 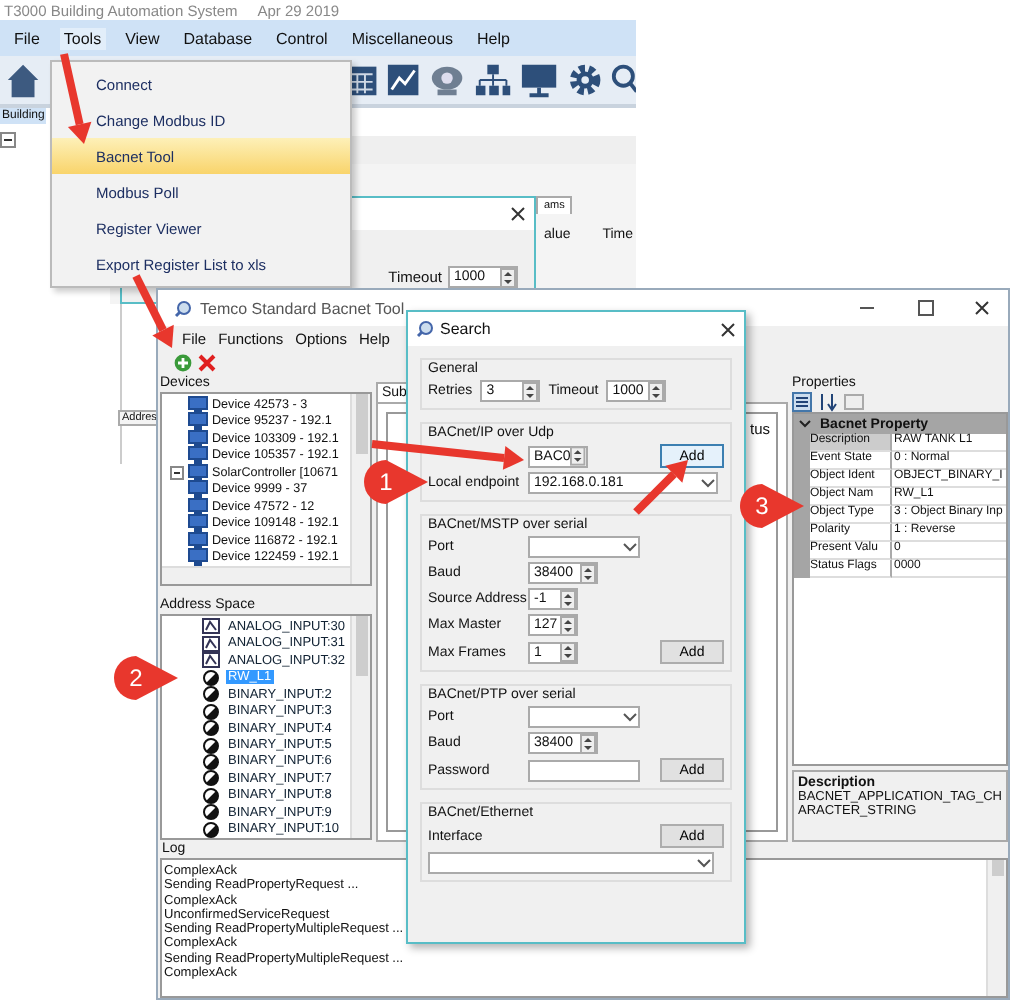 What do you see at coordinates (925, 308) in the screenshot?
I see `maximize-icon` at bounding box center [925, 308].